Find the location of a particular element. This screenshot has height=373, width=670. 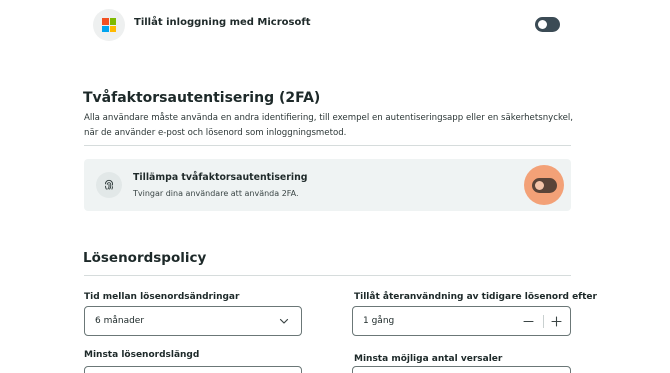

microsoft-login-row: Tillåt inloggning med Microsoft is located at coordinates (333, 25).